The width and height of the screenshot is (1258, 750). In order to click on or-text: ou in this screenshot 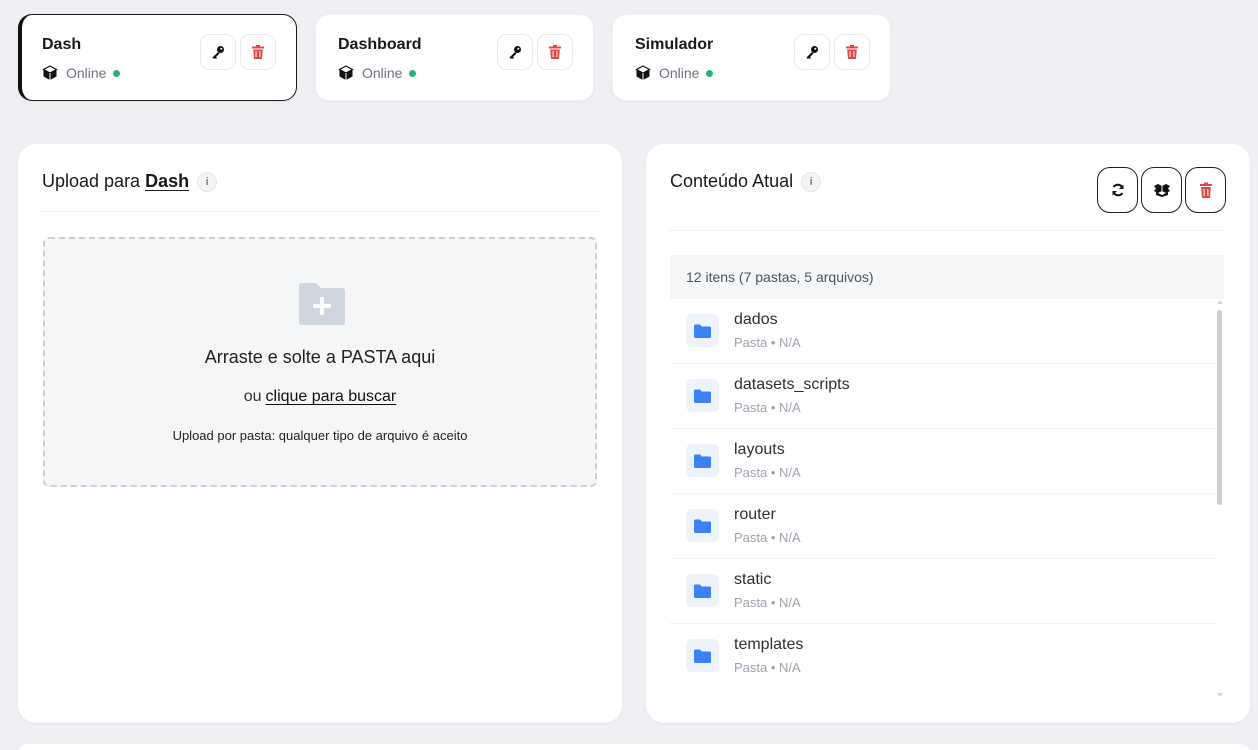, I will do `click(252, 396)`.